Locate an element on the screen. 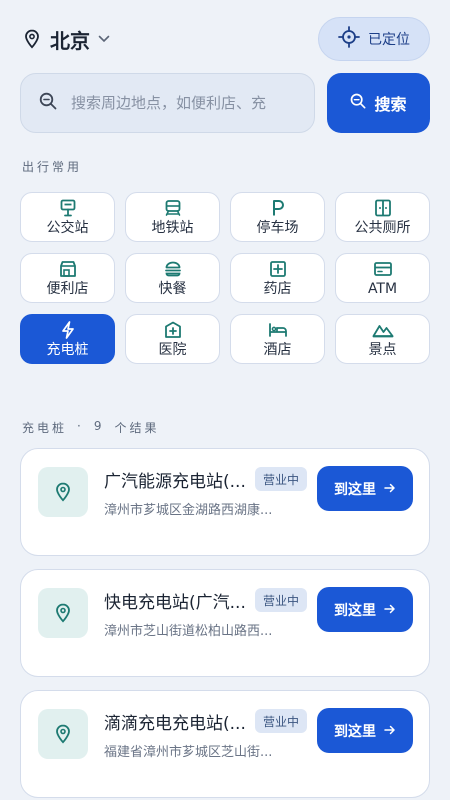 The height and width of the screenshot is (800, 450). category-pharmacy: 药店 is located at coordinates (277, 278).